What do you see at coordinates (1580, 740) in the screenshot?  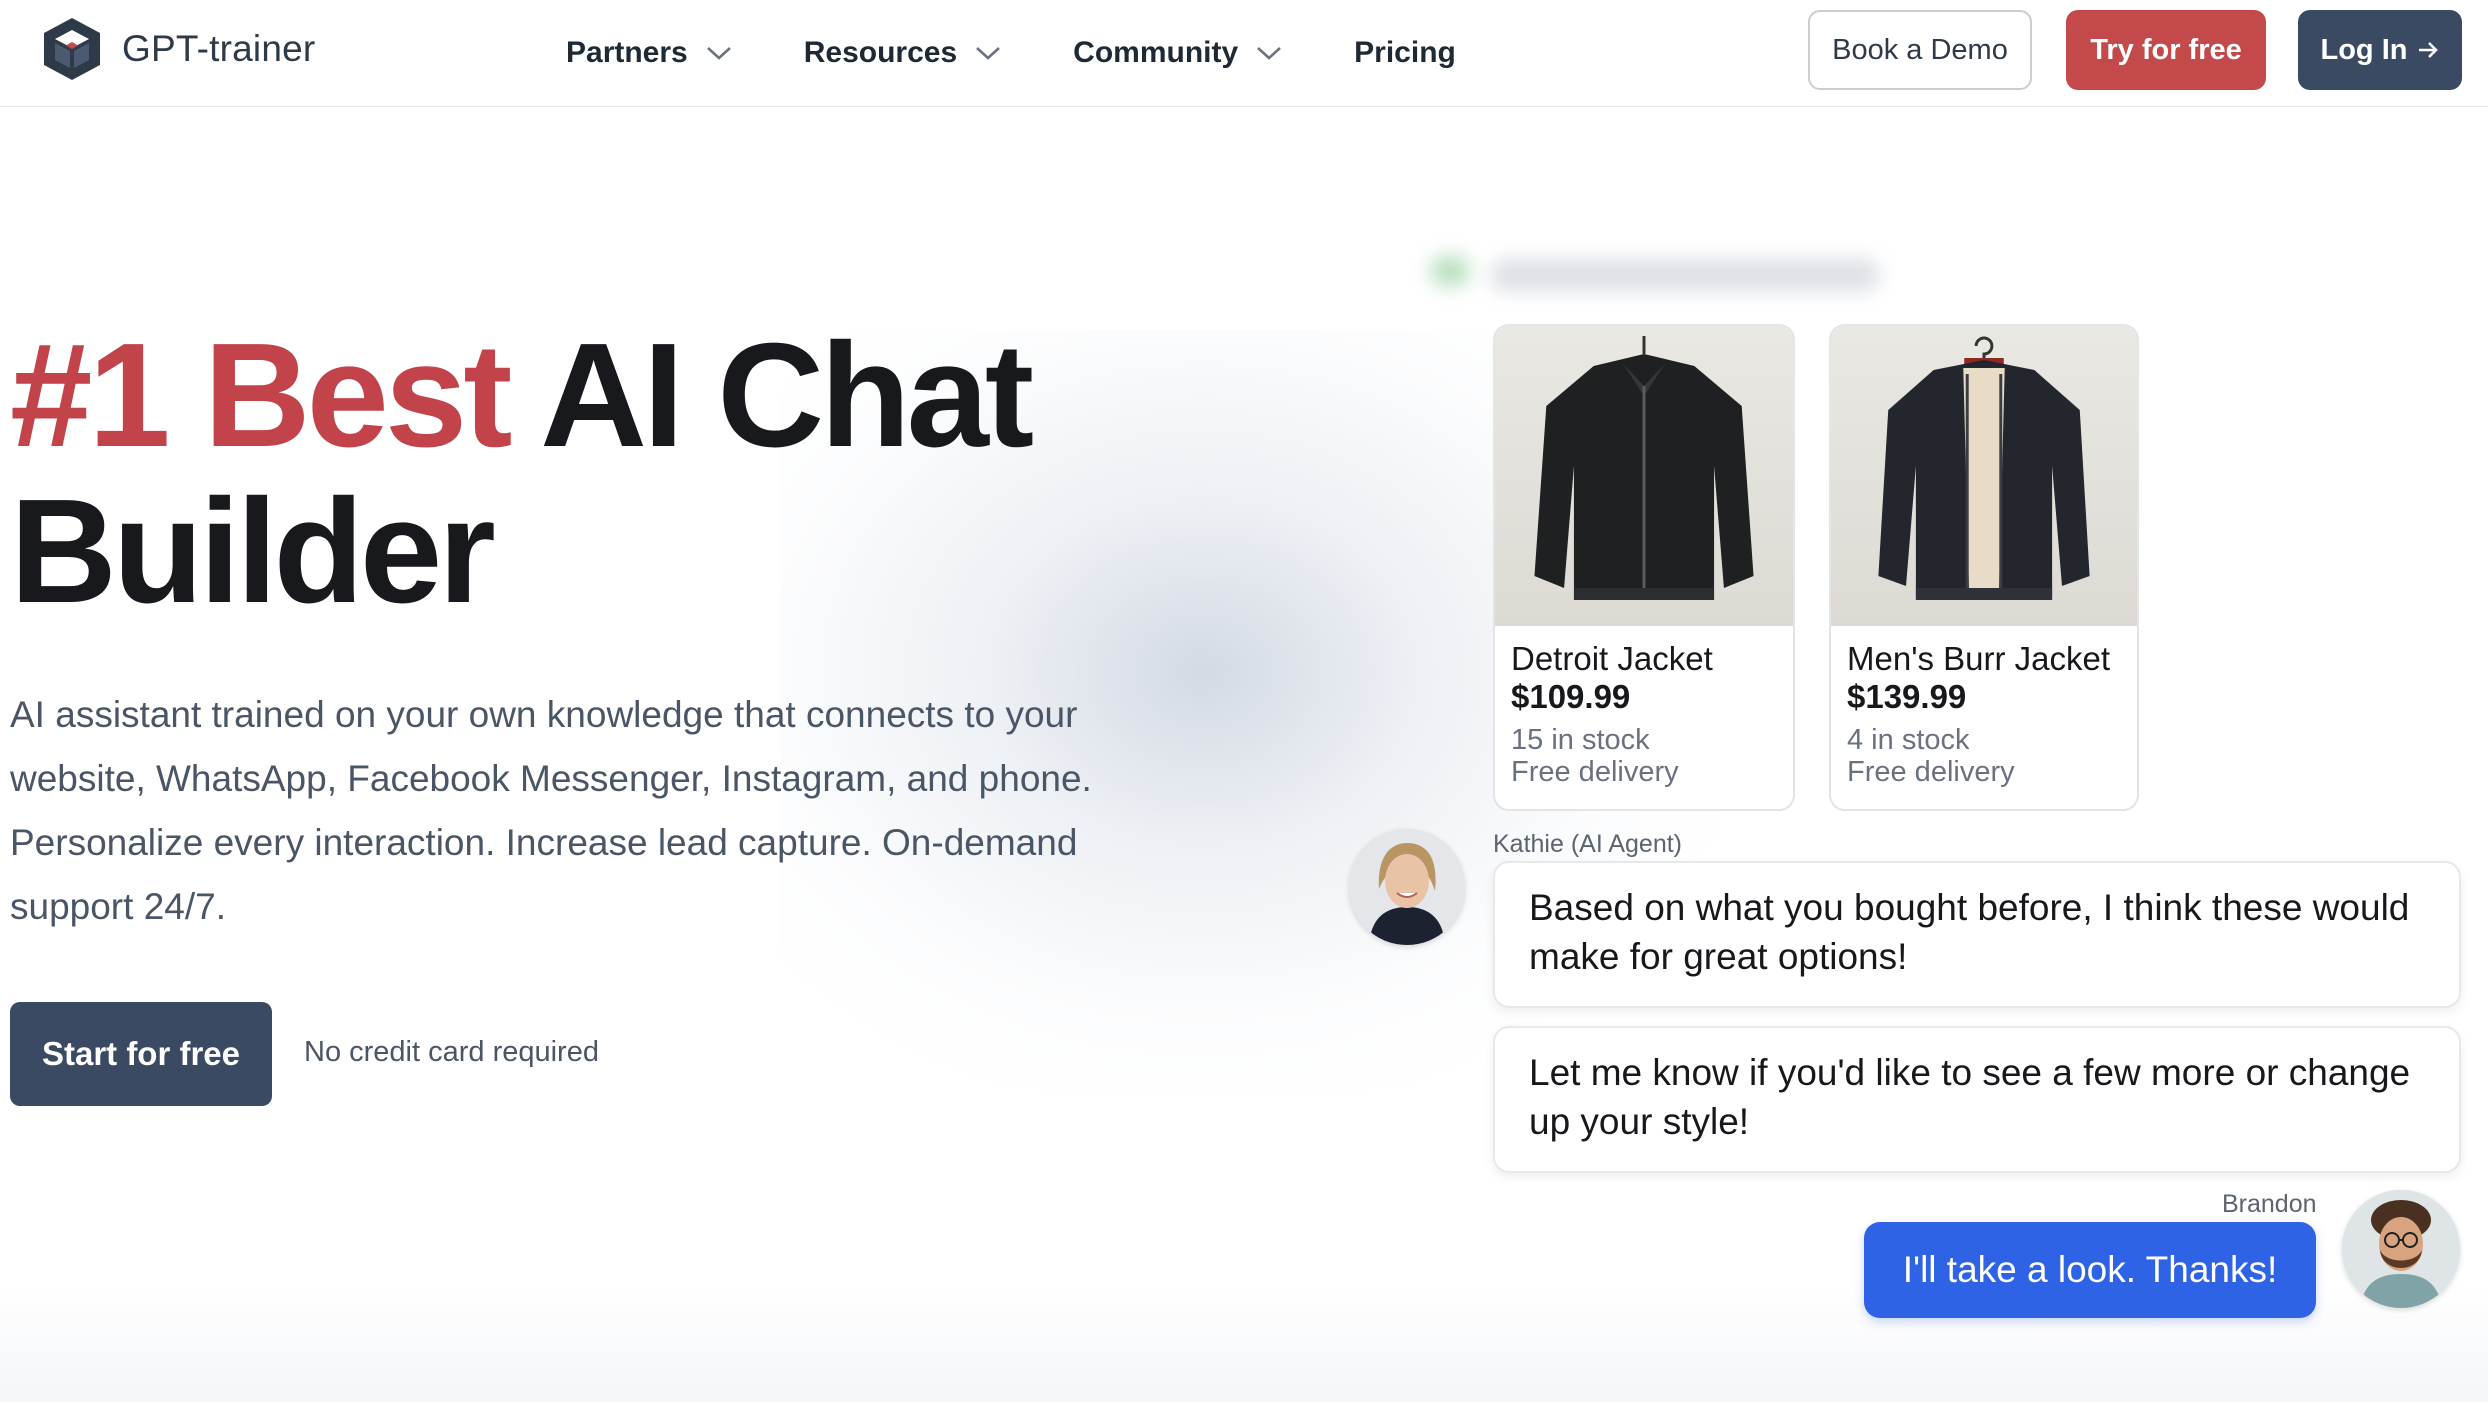 I see `product-stock: 15 in stock` at bounding box center [1580, 740].